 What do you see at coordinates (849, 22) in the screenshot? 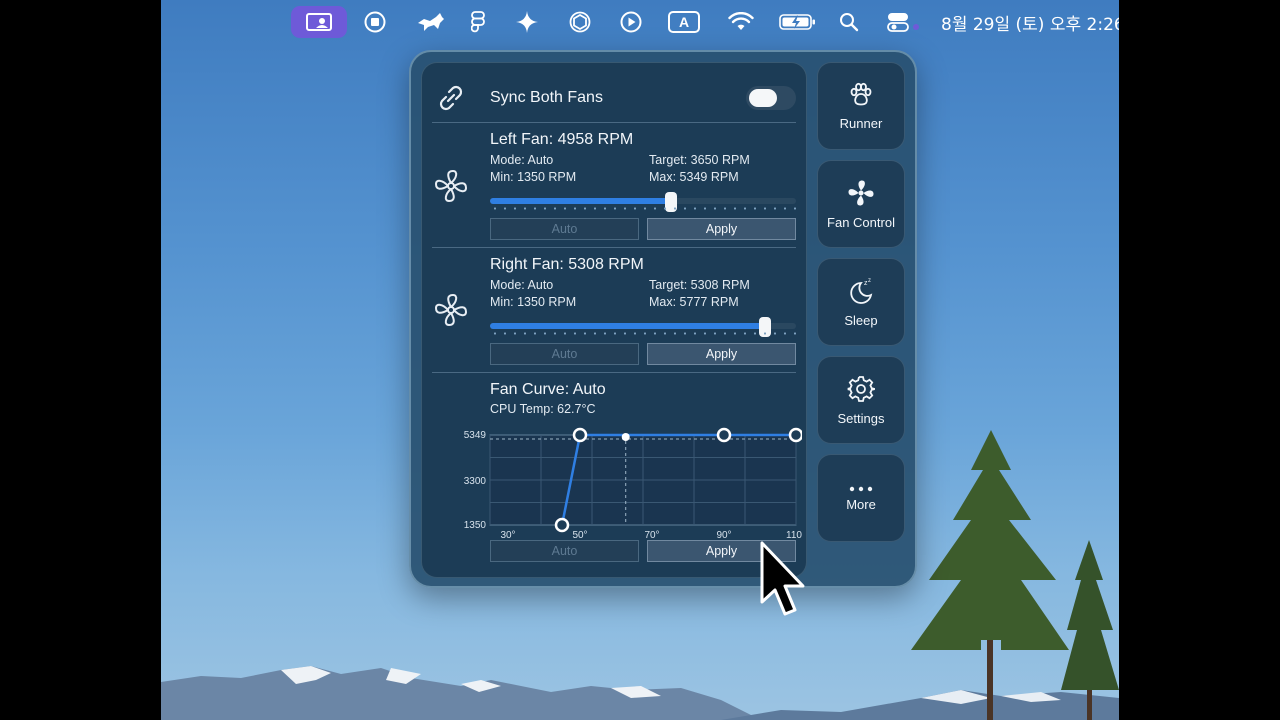
I see `search-icon` at bounding box center [849, 22].